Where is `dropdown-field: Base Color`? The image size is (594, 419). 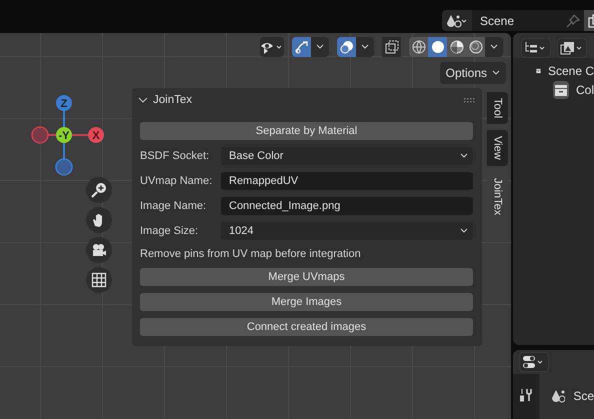 dropdown-field: Base Color is located at coordinates (347, 156).